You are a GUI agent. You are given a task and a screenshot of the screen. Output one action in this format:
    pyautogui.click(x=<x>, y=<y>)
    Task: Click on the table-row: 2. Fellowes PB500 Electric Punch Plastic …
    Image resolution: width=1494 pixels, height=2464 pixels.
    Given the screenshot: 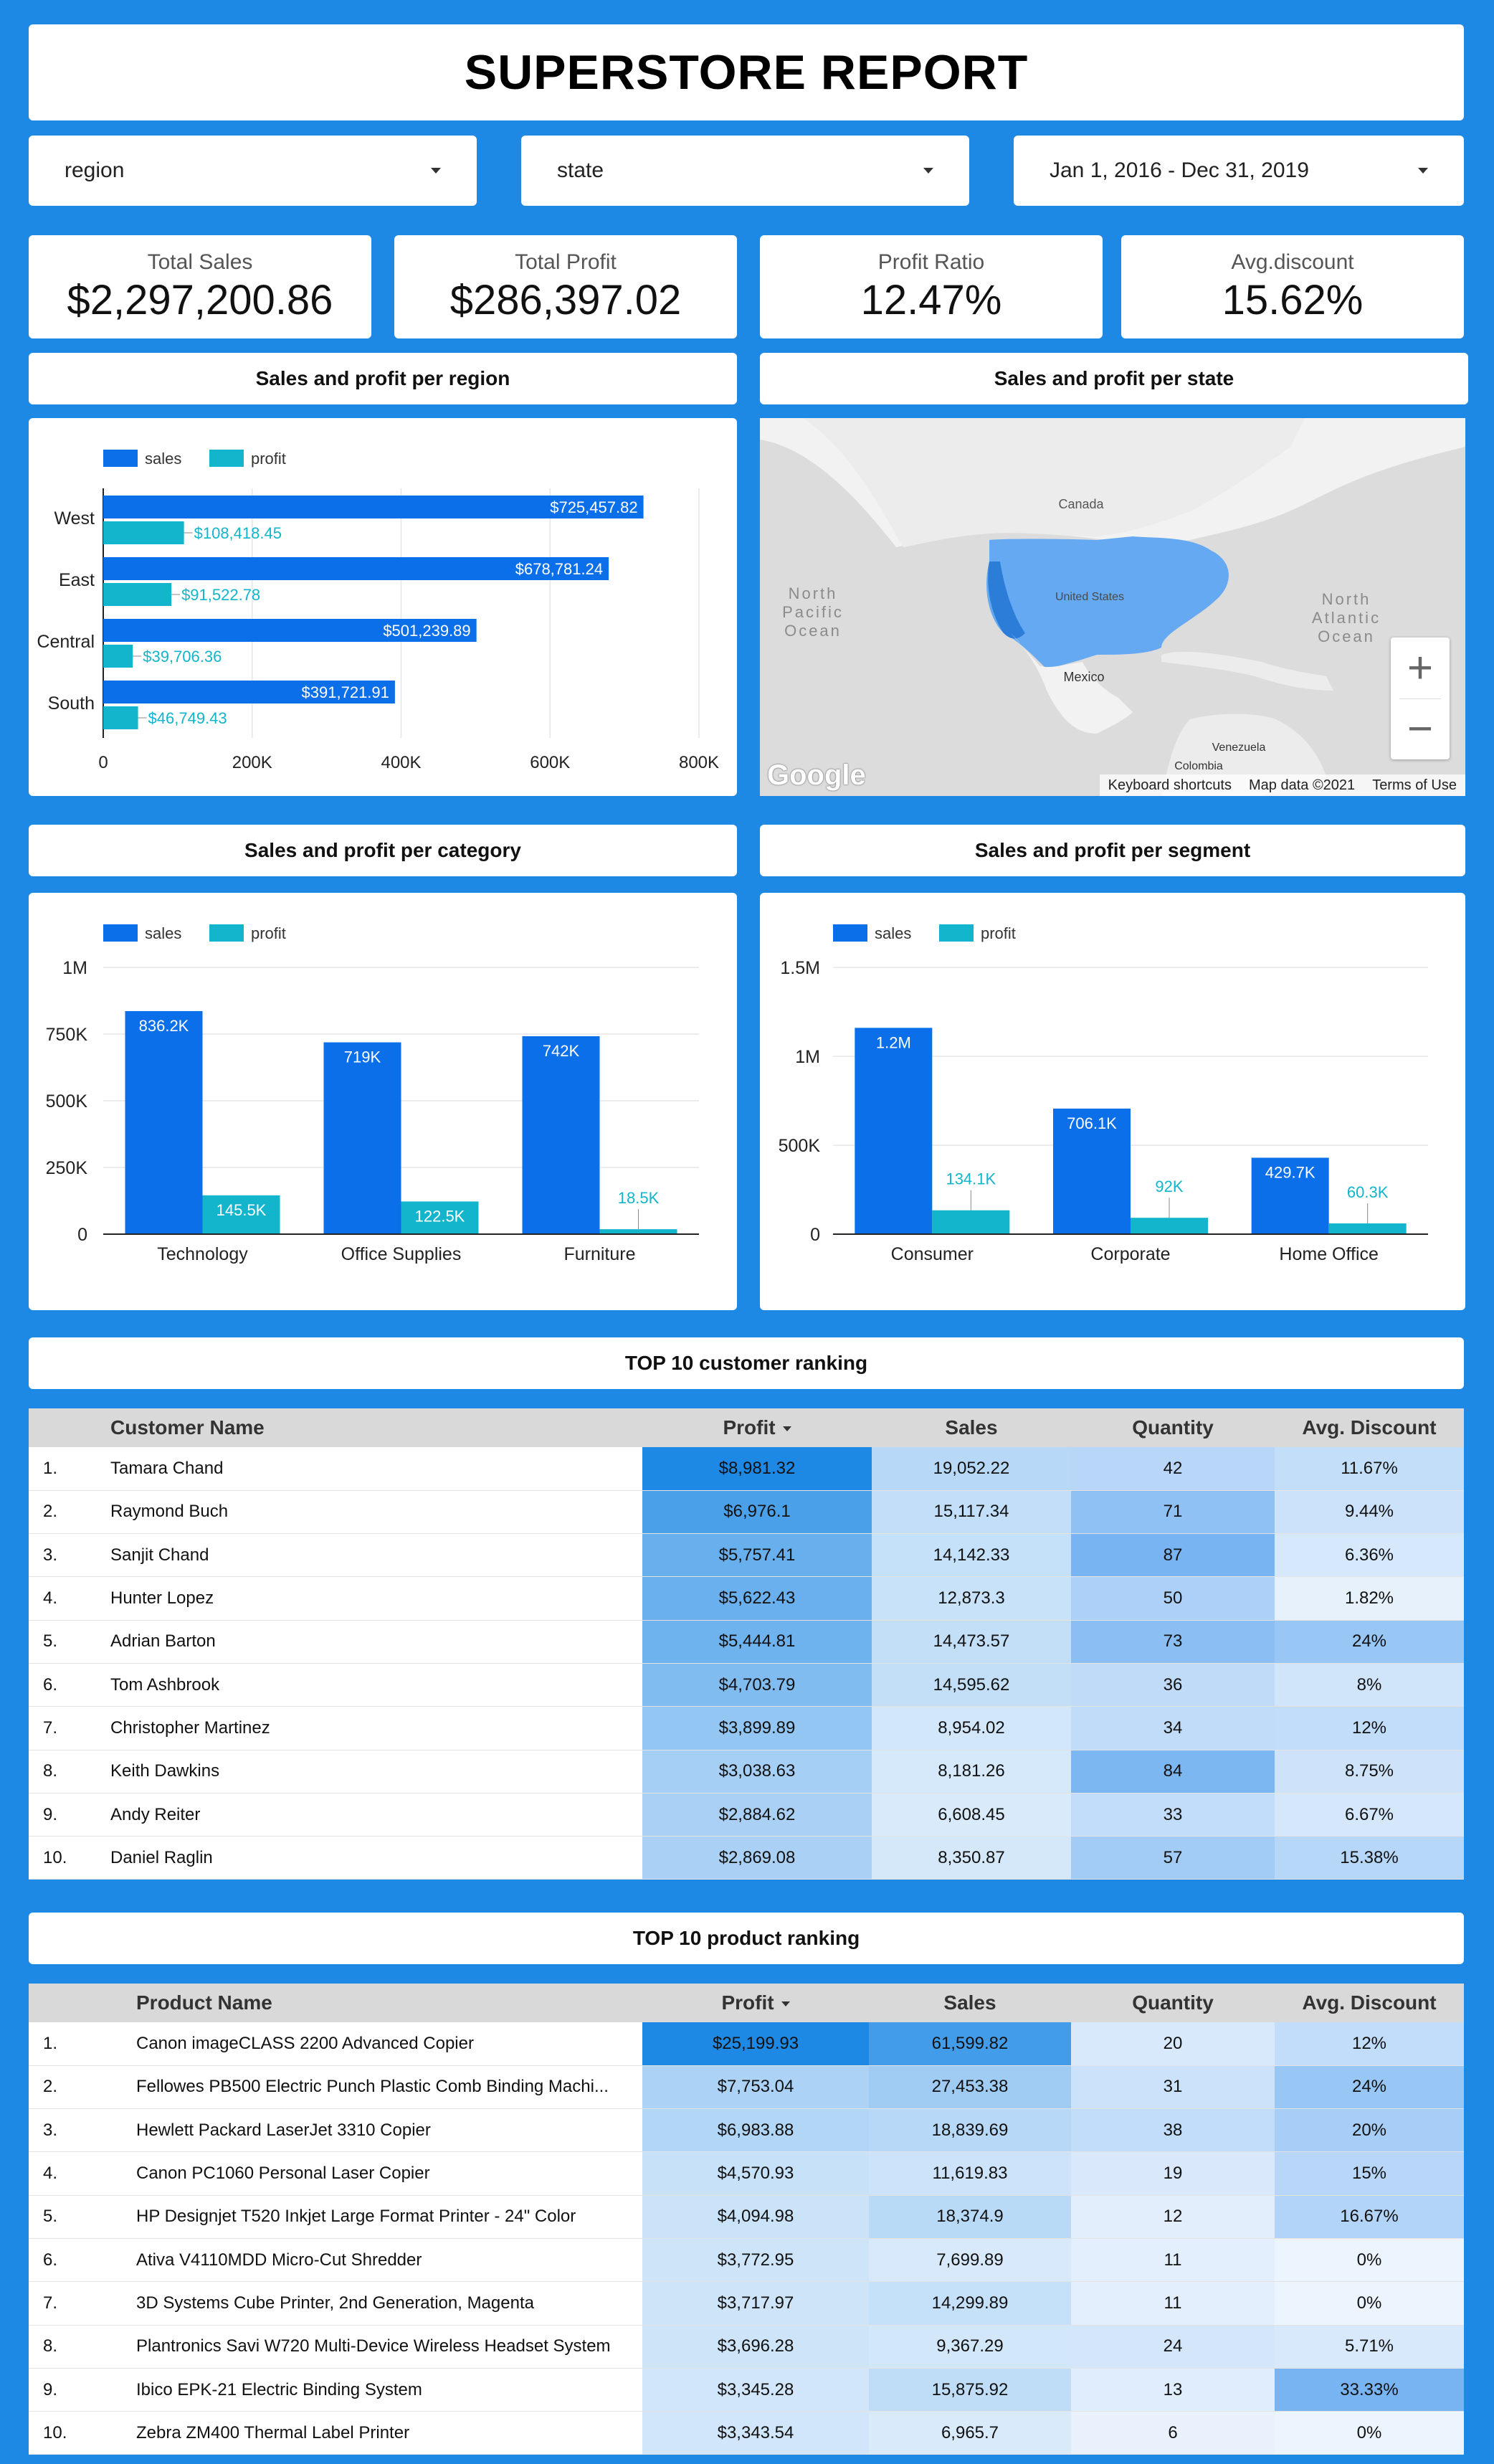 What is the action you would take?
    pyautogui.click(x=746, y=2087)
    